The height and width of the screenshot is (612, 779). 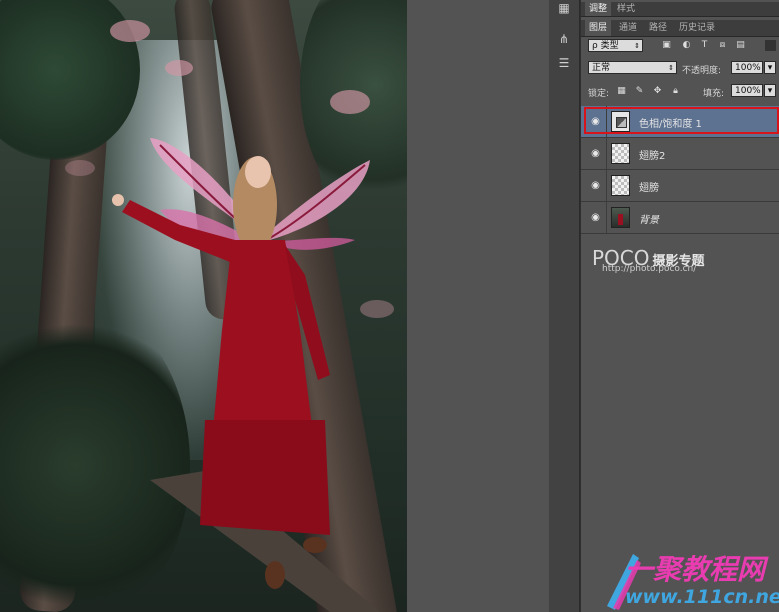 I want to click on blend-mode-dropdown: 正常 ⇕, so click(x=632, y=67).